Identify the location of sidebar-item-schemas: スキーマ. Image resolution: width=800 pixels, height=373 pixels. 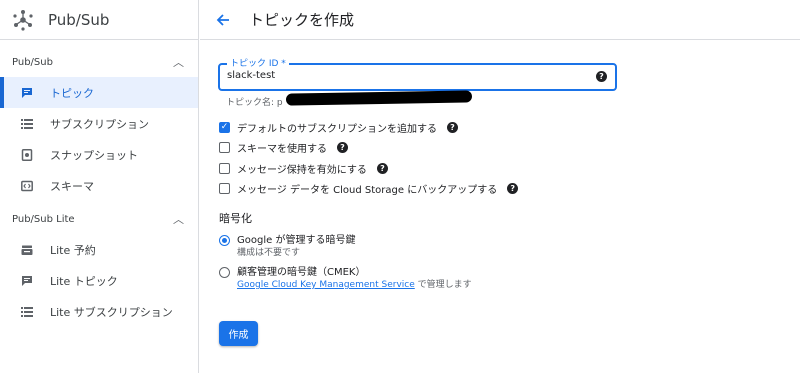
(99, 185).